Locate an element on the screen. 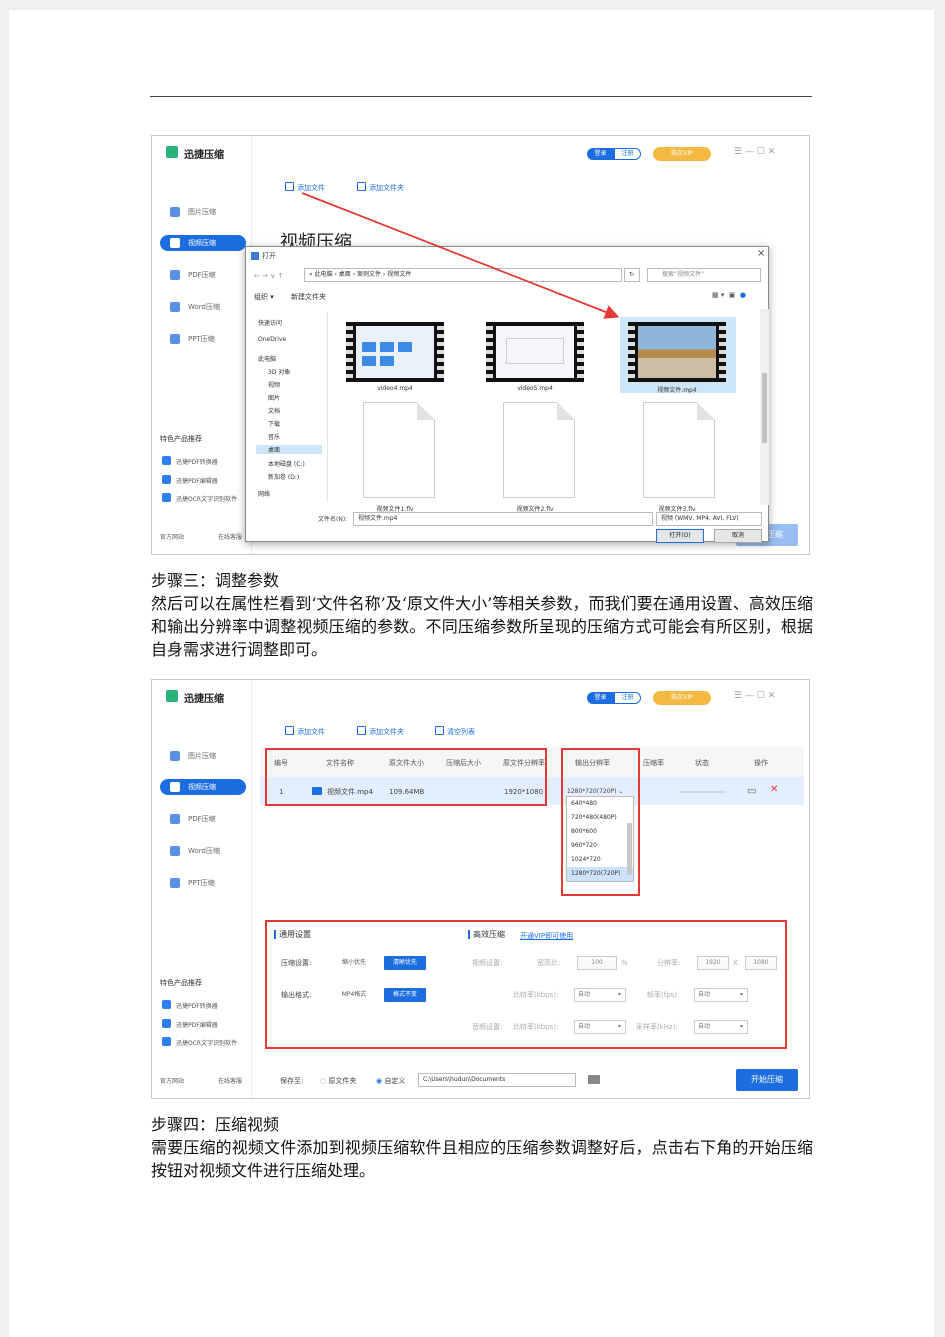 The height and width of the screenshot is (1337, 945). fps-label: 帧率(fps): is located at coordinates (663, 995).